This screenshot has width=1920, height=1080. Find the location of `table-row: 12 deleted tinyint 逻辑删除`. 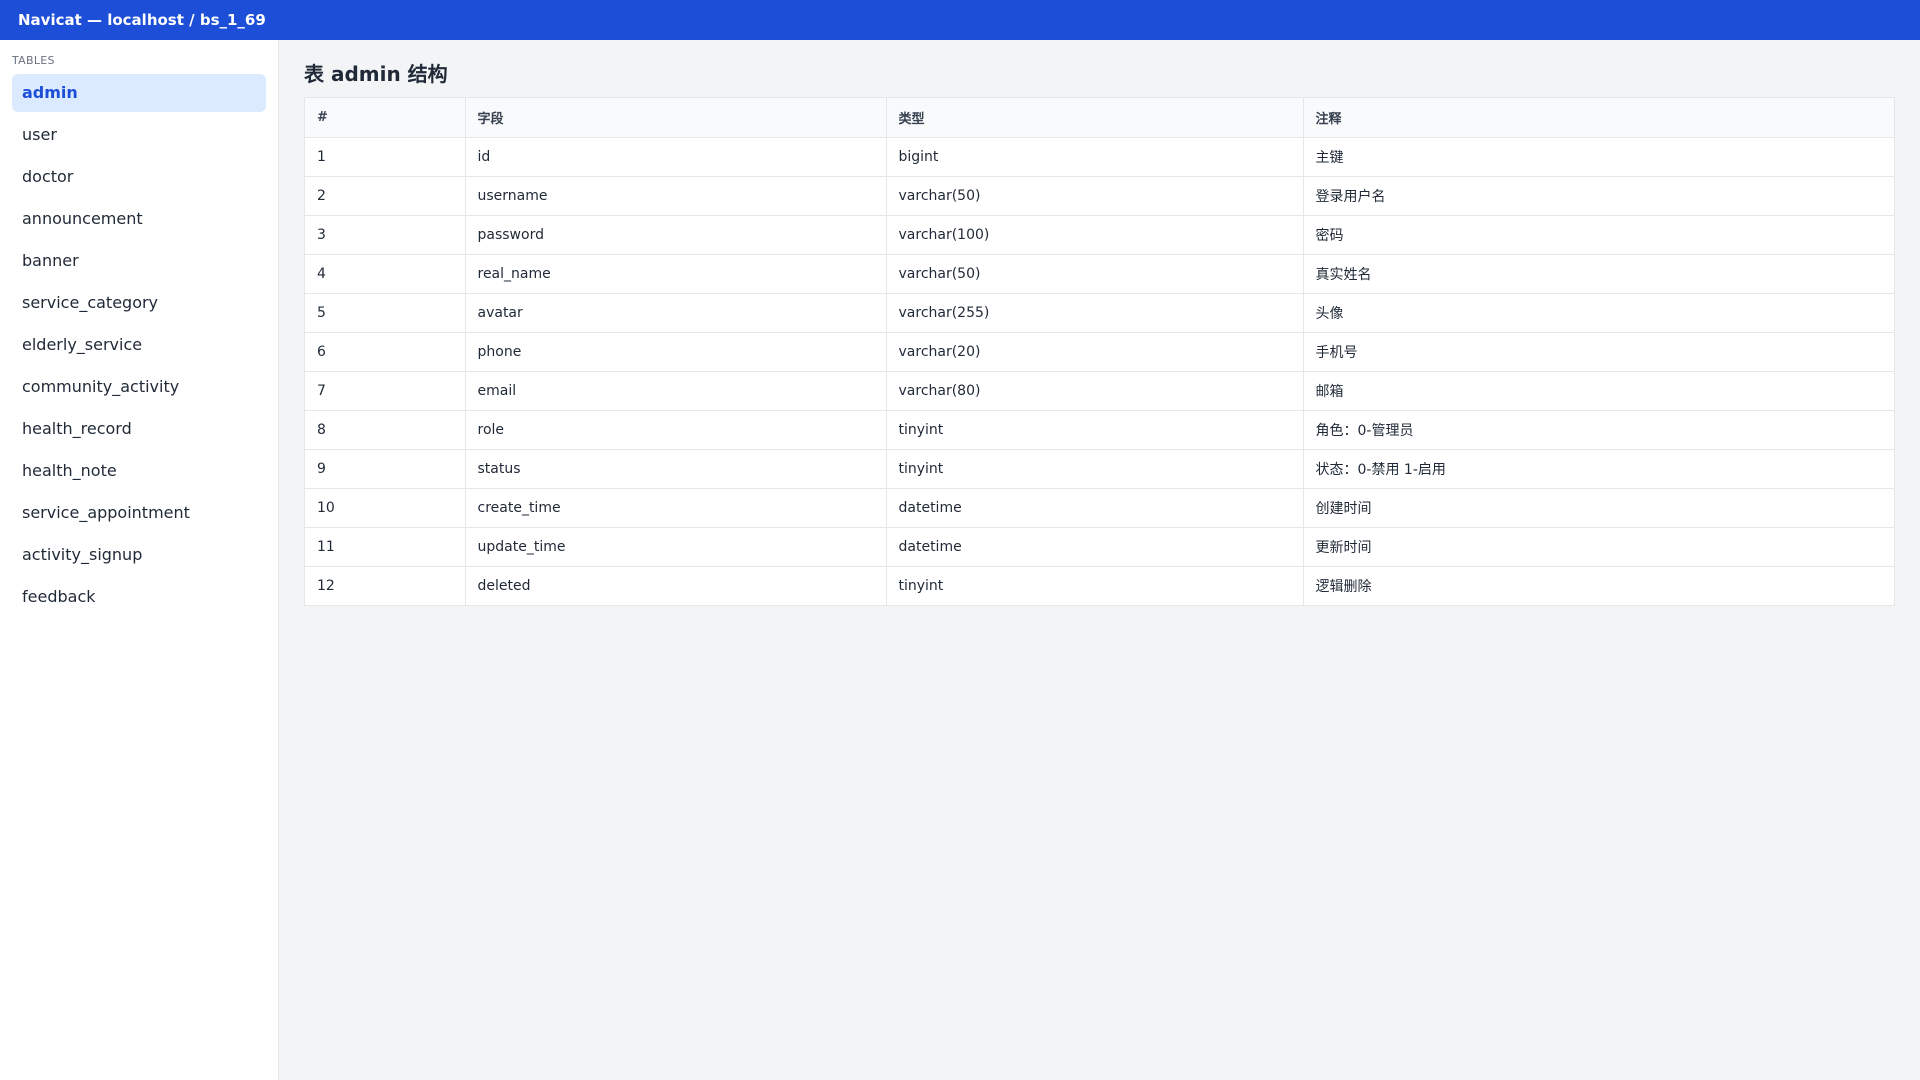

table-row: 12 deleted tinyint 逻辑删除 is located at coordinates (1099, 585).